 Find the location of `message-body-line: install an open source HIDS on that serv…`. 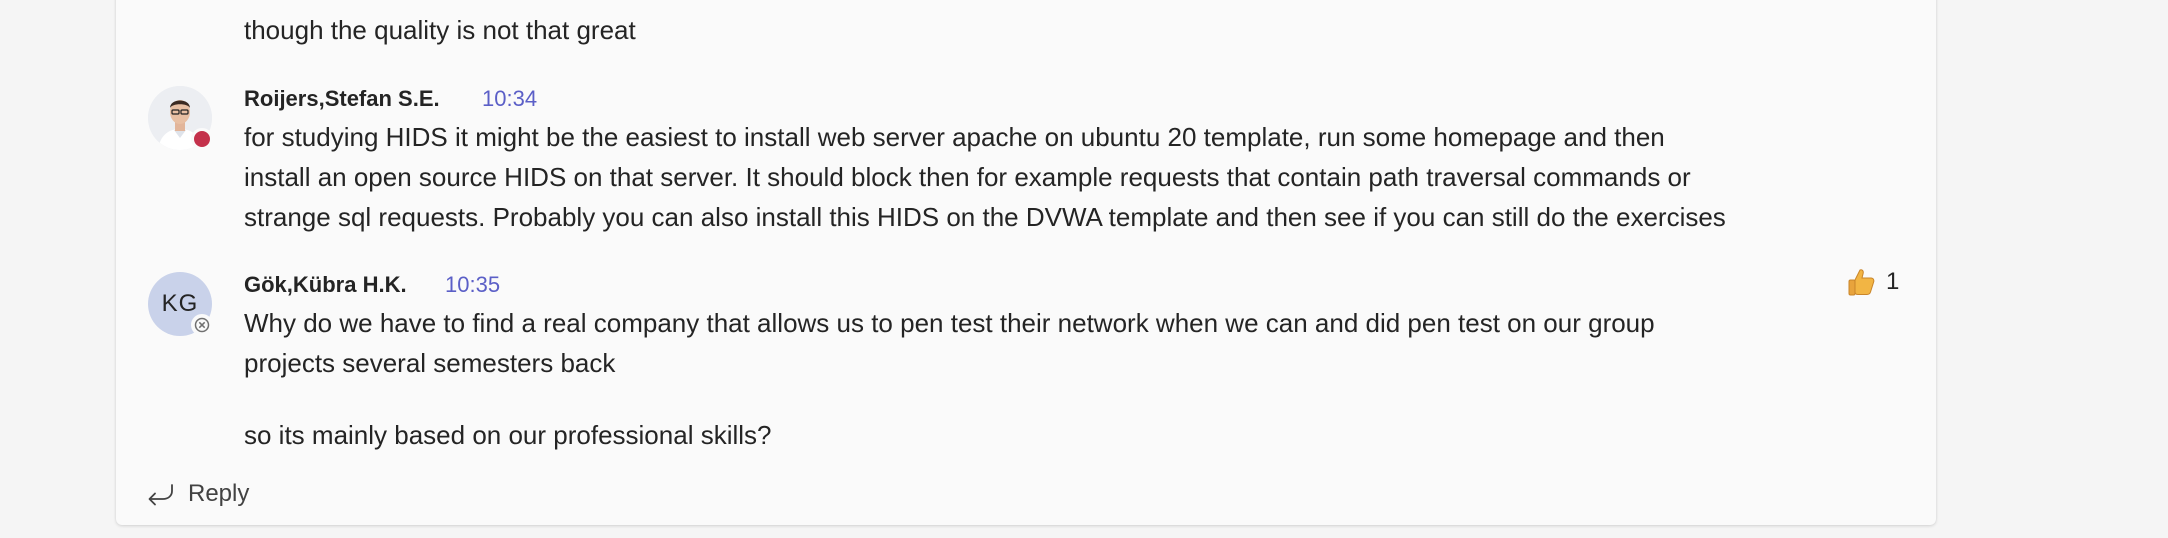

message-body-line: install an open source HIDS on that serv… is located at coordinates (967, 177).